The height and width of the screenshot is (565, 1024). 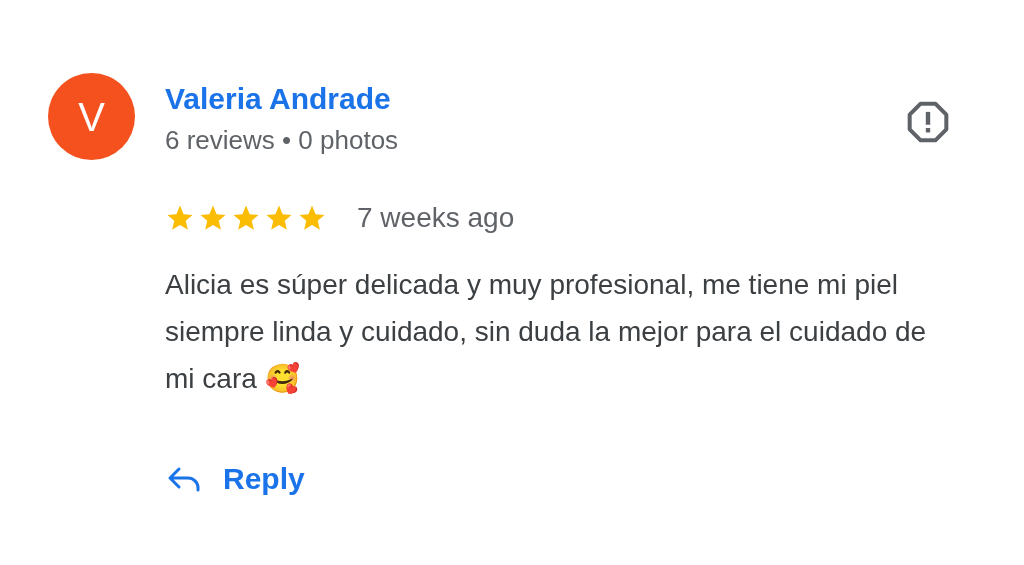 What do you see at coordinates (91, 116) in the screenshot?
I see `avatar: V` at bounding box center [91, 116].